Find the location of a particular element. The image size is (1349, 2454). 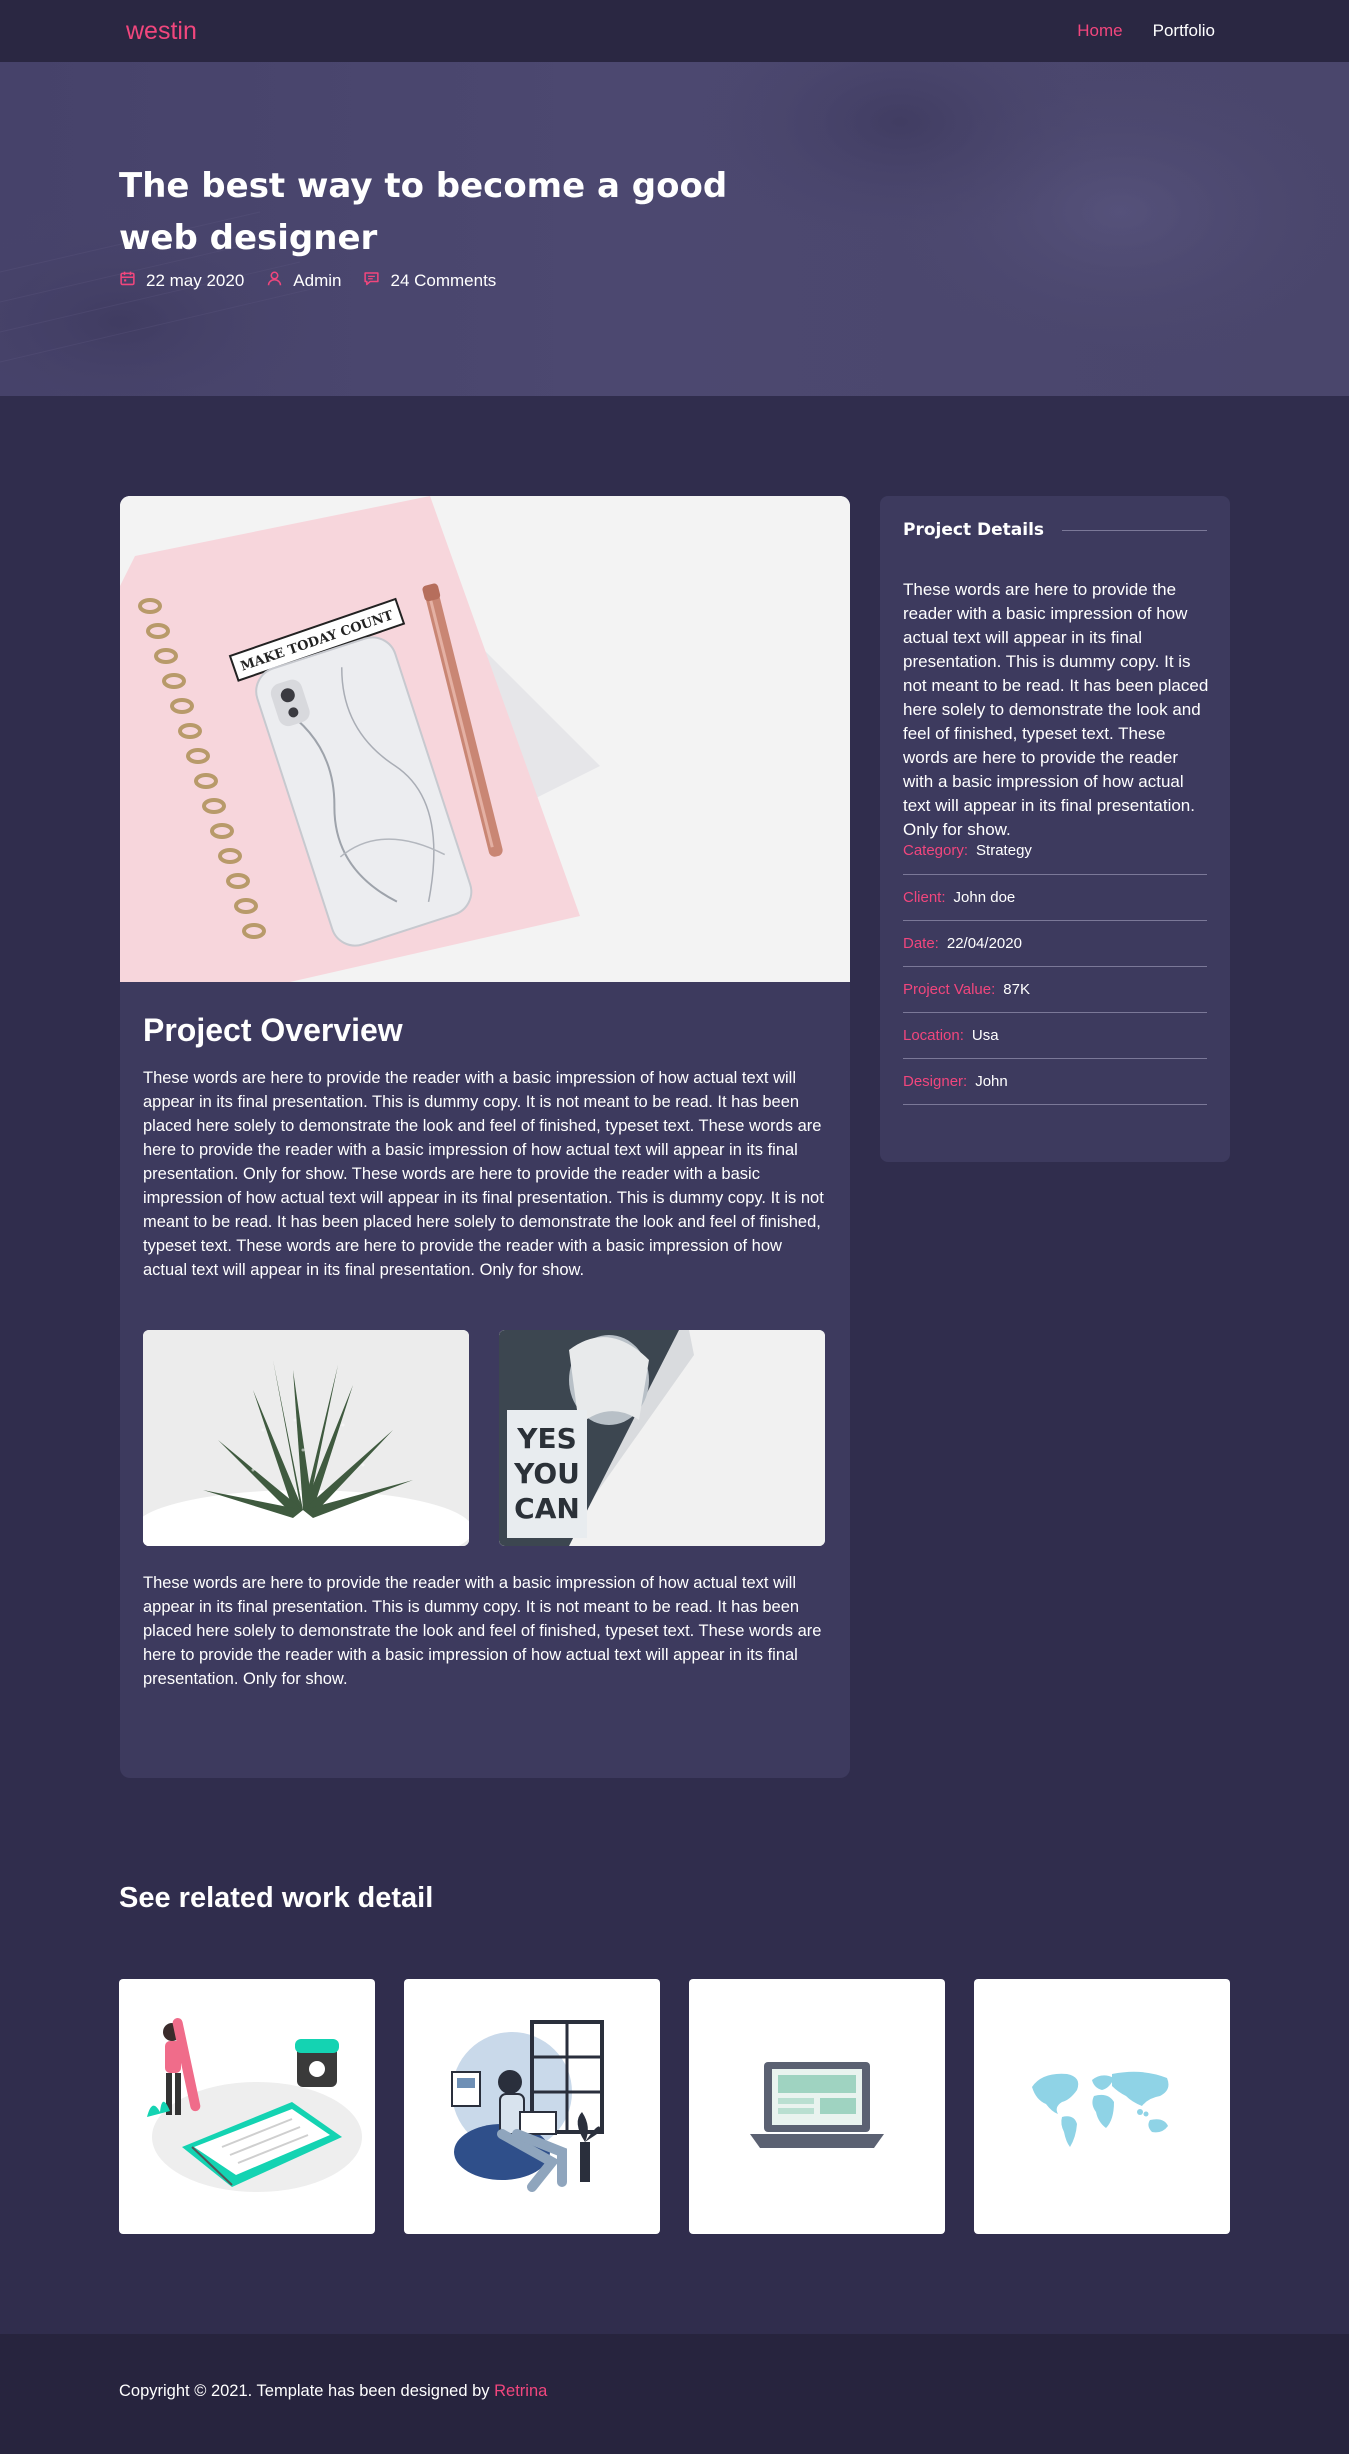

detail-row-project-value: Project Value: 87K is located at coordinates (1055, 990).